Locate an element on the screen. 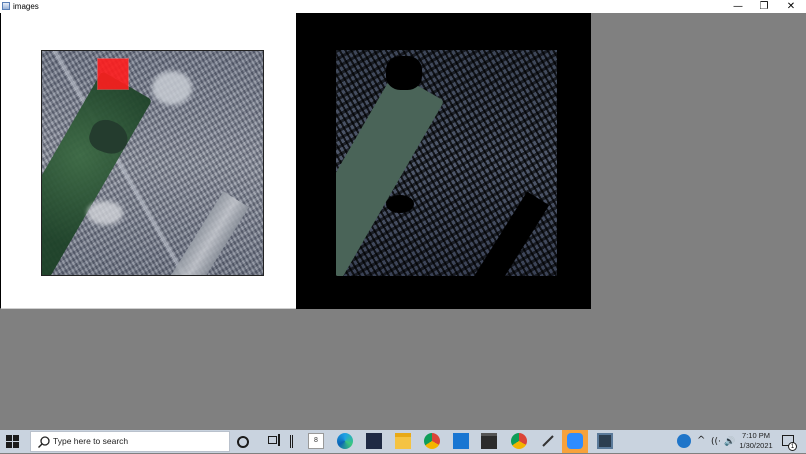  edge-browser-icon is located at coordinates (345, 441).